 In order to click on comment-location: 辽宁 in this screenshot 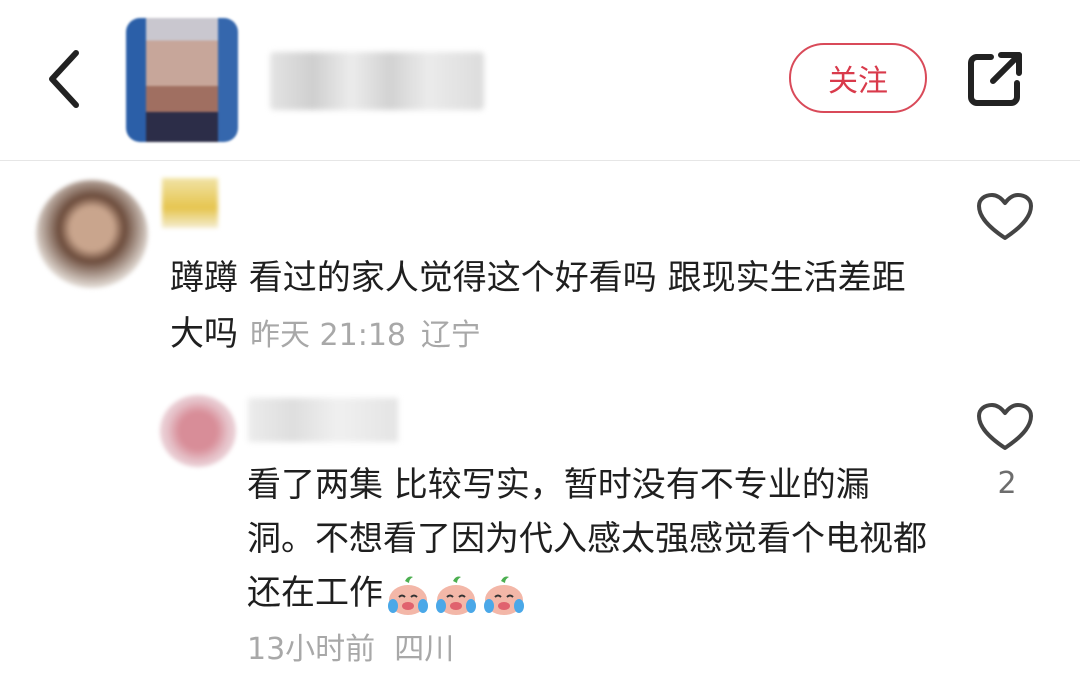, I will do `click(450, 335)`.